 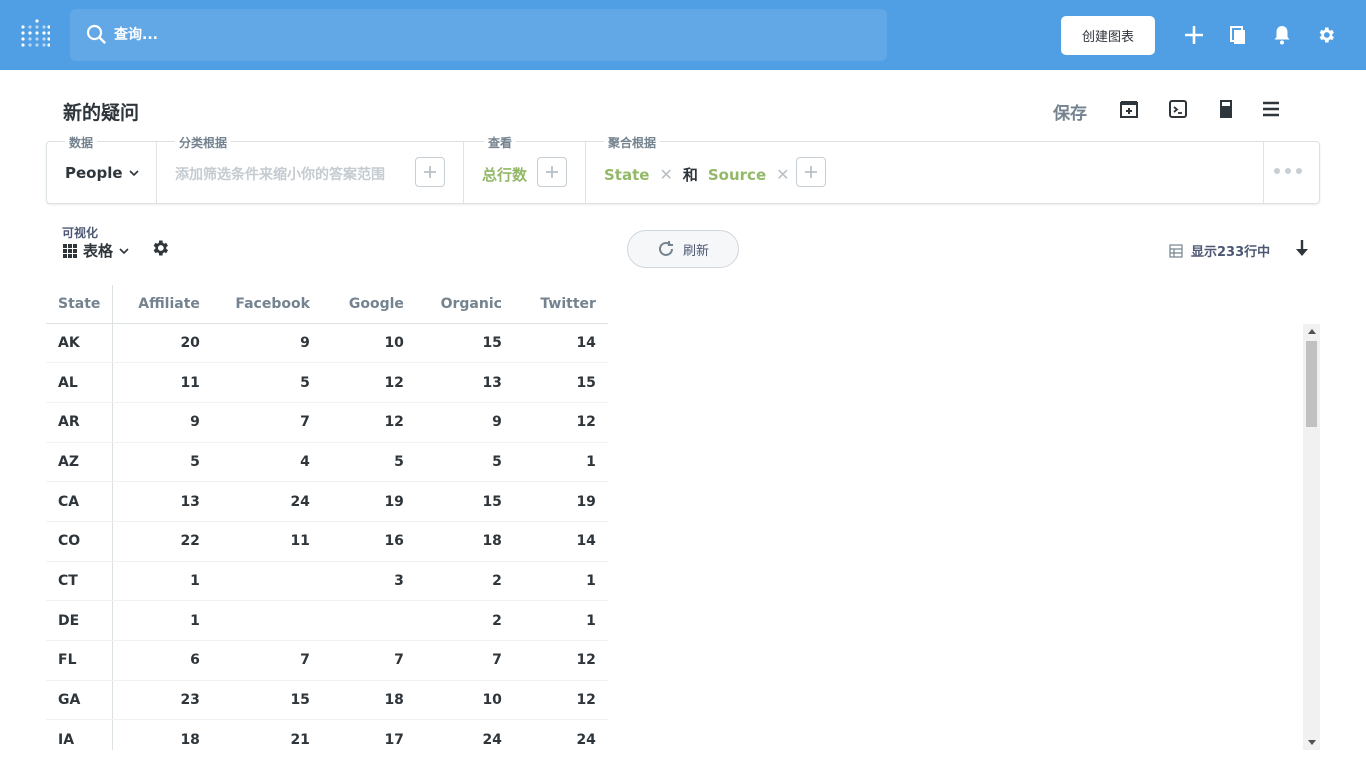 What do you see at coordinates (464, 304) in the screenshot?
I see `column-header-organic: Organic` at bounding box center [464, 304].